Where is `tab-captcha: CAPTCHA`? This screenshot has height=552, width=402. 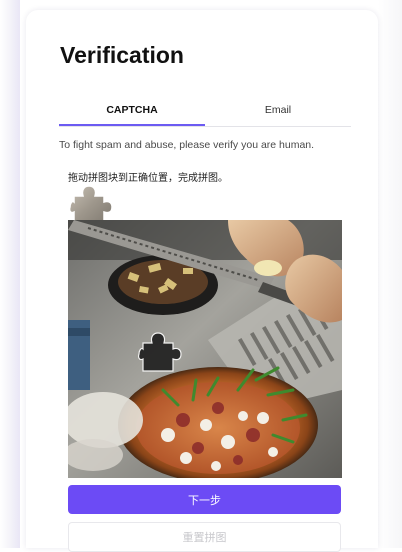 tab-captcha: CAPTCHA is located at coordinates (132, 111).